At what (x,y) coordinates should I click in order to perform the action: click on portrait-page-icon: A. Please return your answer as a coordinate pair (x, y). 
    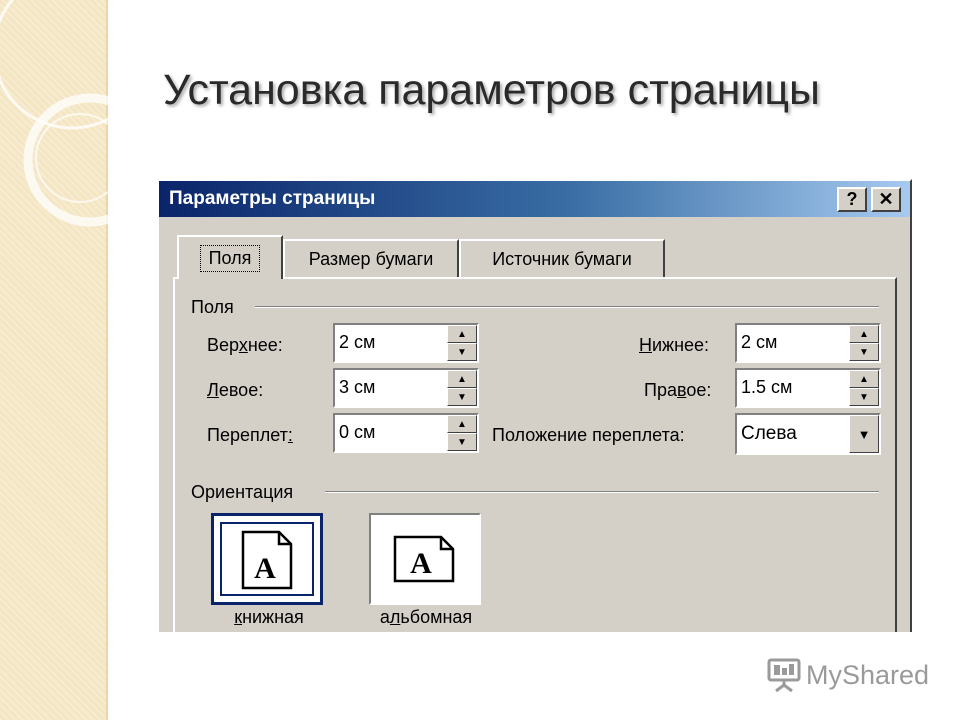
    Looking at the image, I should click on (267, 560).